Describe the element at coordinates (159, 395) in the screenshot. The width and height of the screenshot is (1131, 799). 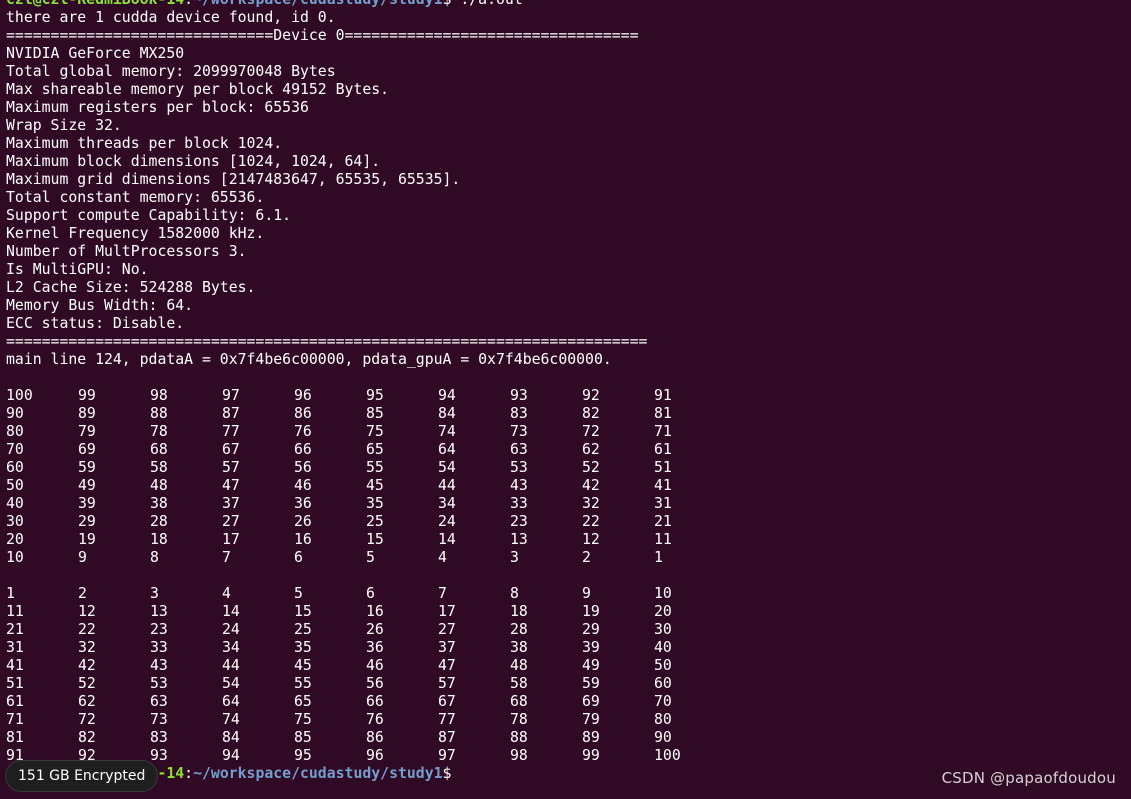
I see `matrix-cell: 98` at that location.